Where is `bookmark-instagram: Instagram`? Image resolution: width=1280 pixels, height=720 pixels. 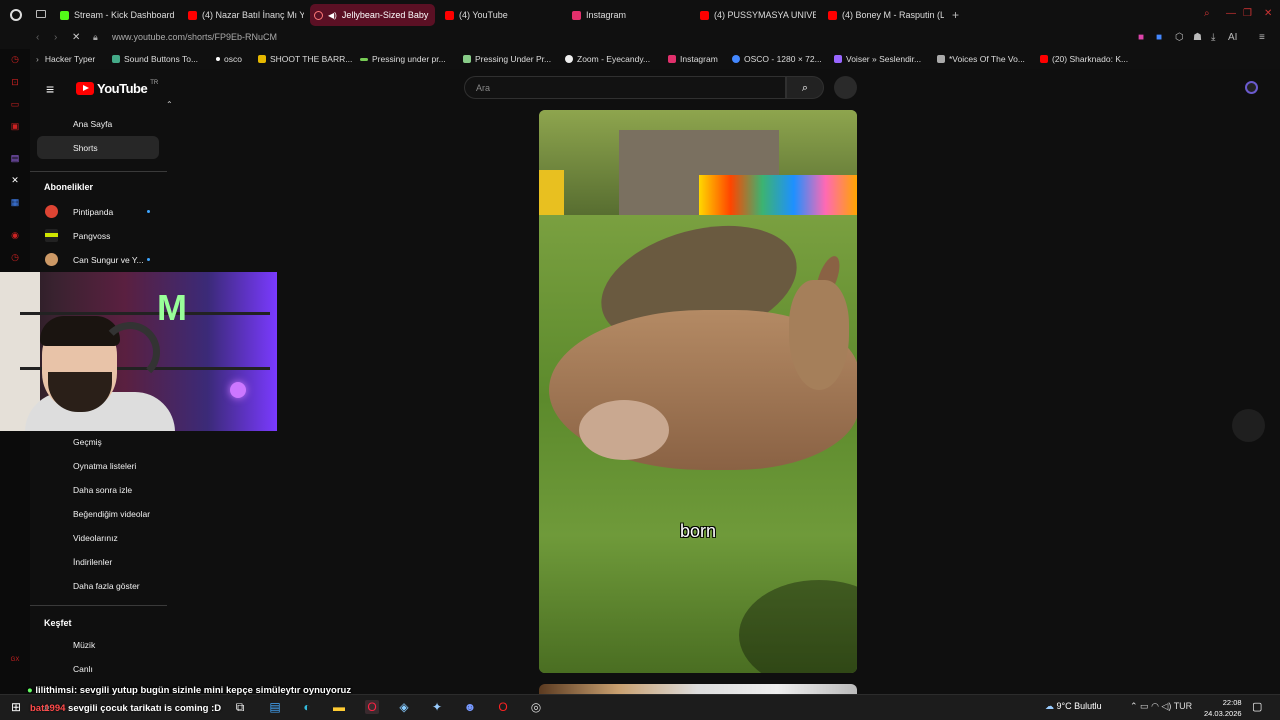
bookmark-instagram: Instagram is located at coordinates (693, 59).